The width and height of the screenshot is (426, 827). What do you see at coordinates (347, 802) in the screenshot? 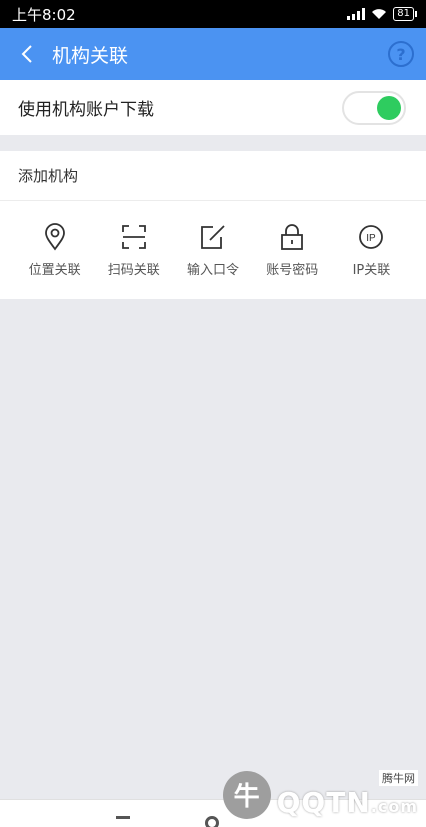
I see `watermark-big-text: QQTN.com` at bounding box center [347, 802].